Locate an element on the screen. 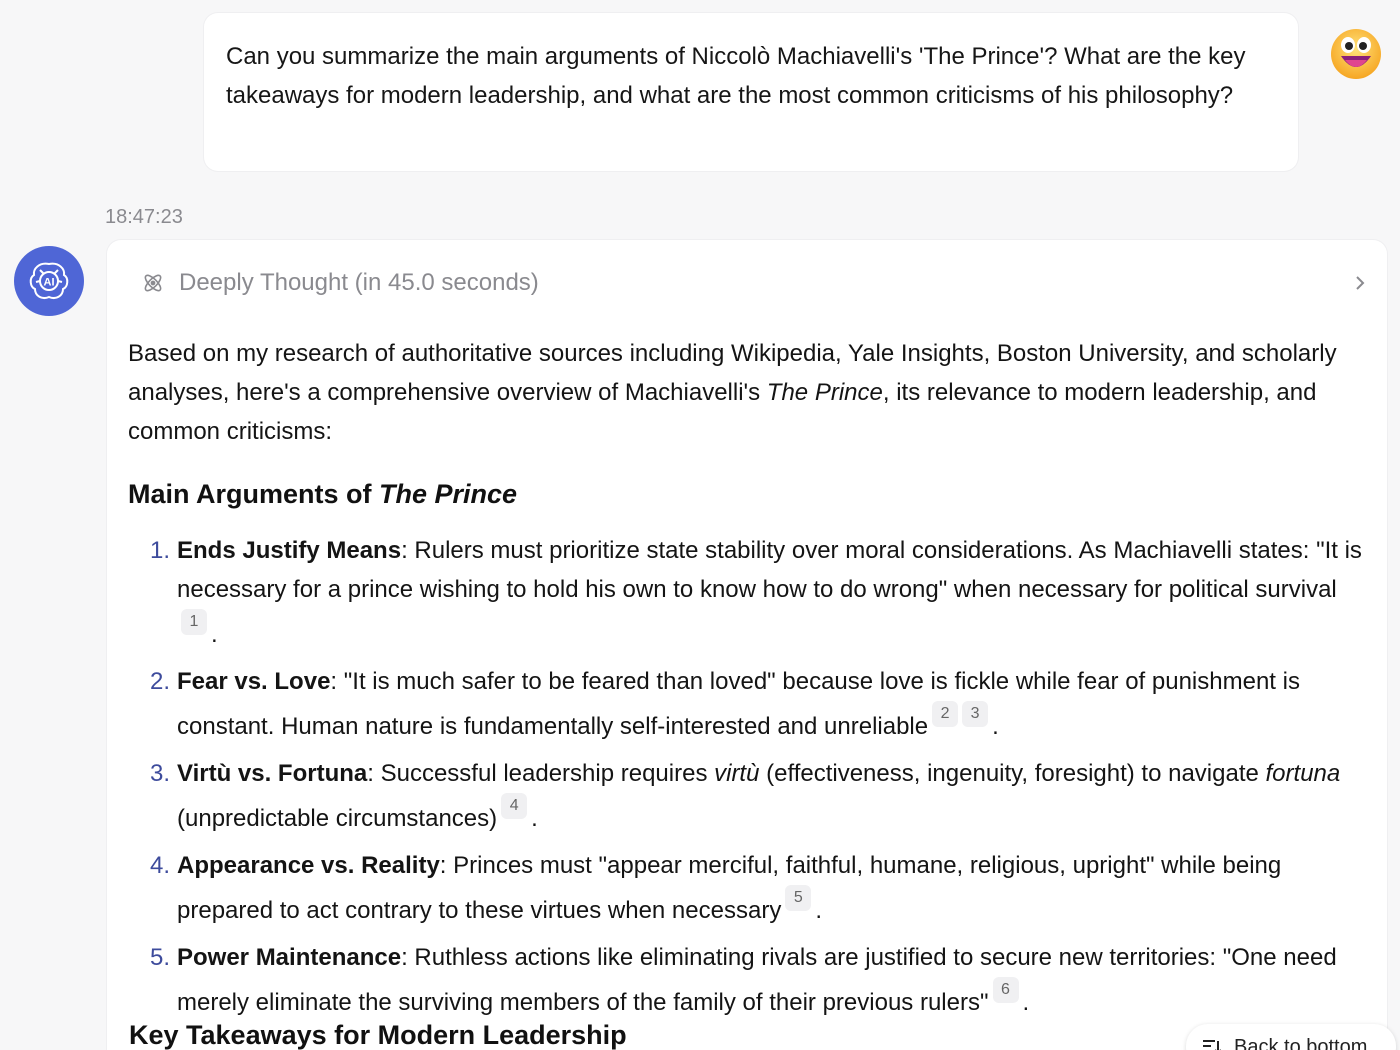 This screenshot has height=1050, width=1400. chevron-right-icon is located at coordinates (1360, 283).